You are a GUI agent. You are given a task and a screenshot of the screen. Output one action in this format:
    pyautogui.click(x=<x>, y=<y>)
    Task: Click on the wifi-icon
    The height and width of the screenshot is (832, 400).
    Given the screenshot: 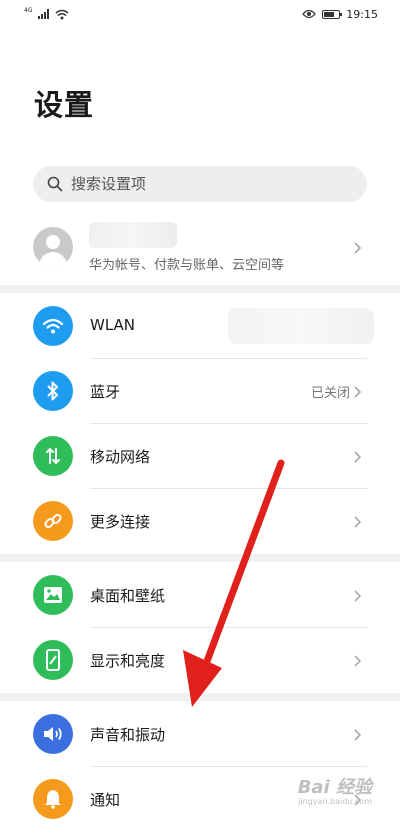 What is the action you would take?
    pyautogui.click(x=53, y=326)
    